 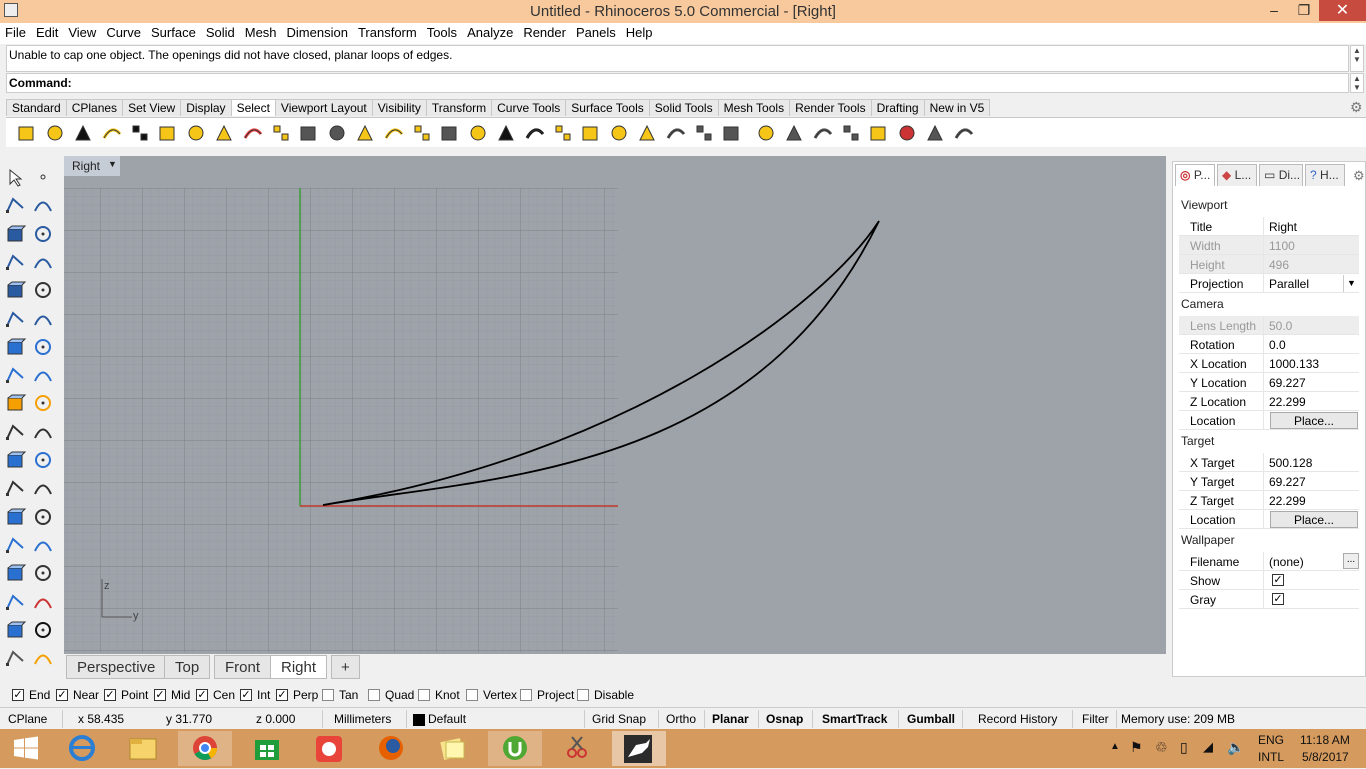 What do you see at coordinates (143, 748) in the screenshot?
I see `file-explorer-icon` at bounding box center [143, 748].